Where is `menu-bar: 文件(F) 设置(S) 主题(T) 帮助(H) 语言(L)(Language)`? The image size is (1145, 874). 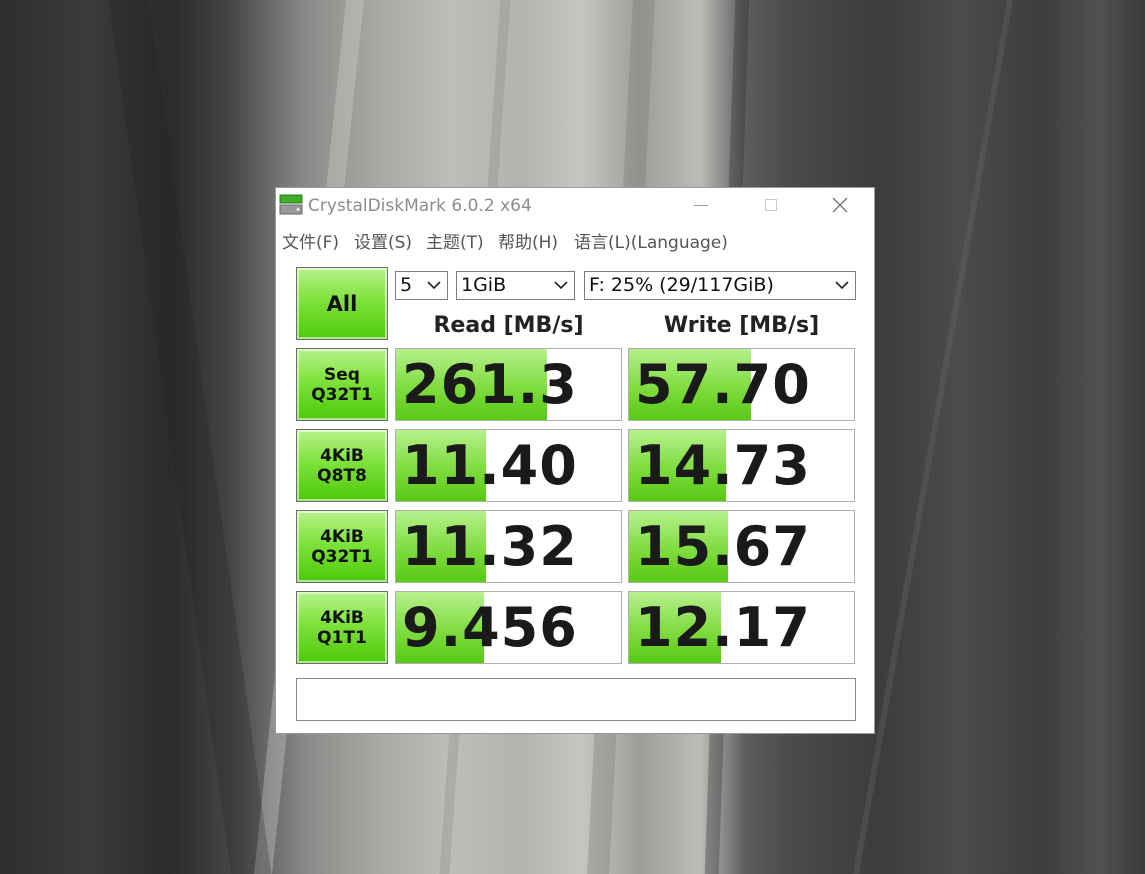 menu-bar: 文件(F) 设置(S) 主题(T) 帮助(H) 语言(L)(Language) is located at coordinates (575, 238).